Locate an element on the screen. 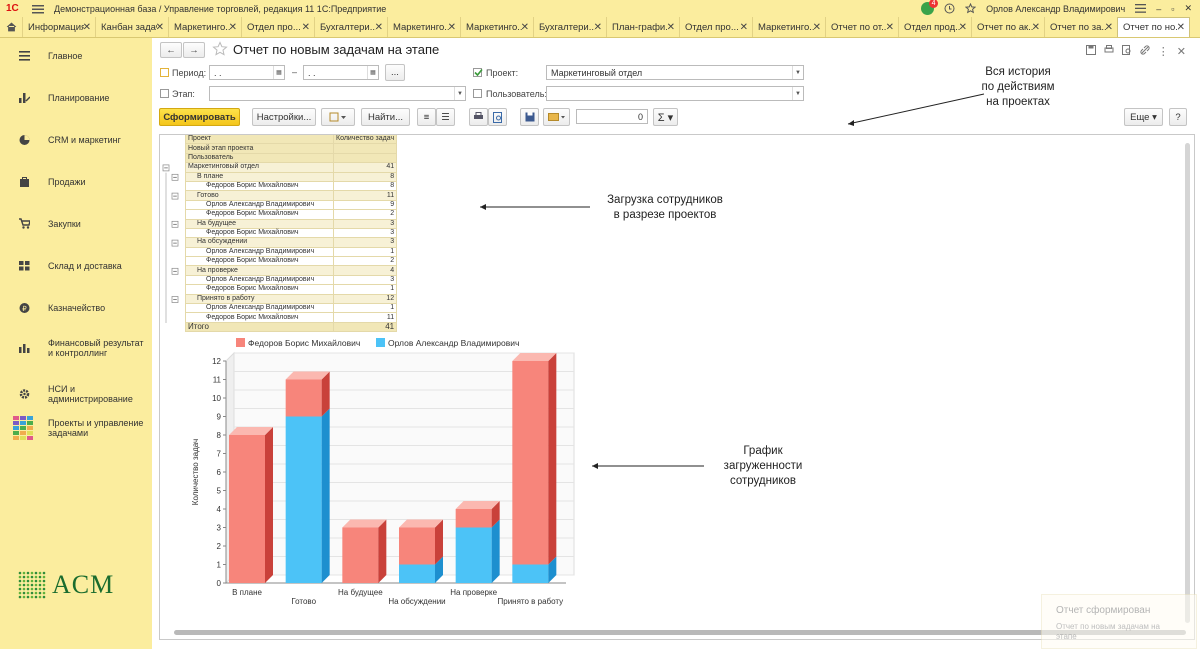 This screenshot has width=1200, height=649. stage-checkbox is located at coordinates (164, 93).